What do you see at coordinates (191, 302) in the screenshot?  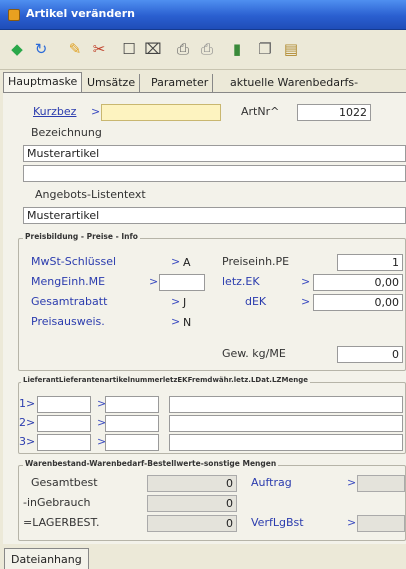 I see `gesamtrabatt-input: J` at bounding box center [191, 302].